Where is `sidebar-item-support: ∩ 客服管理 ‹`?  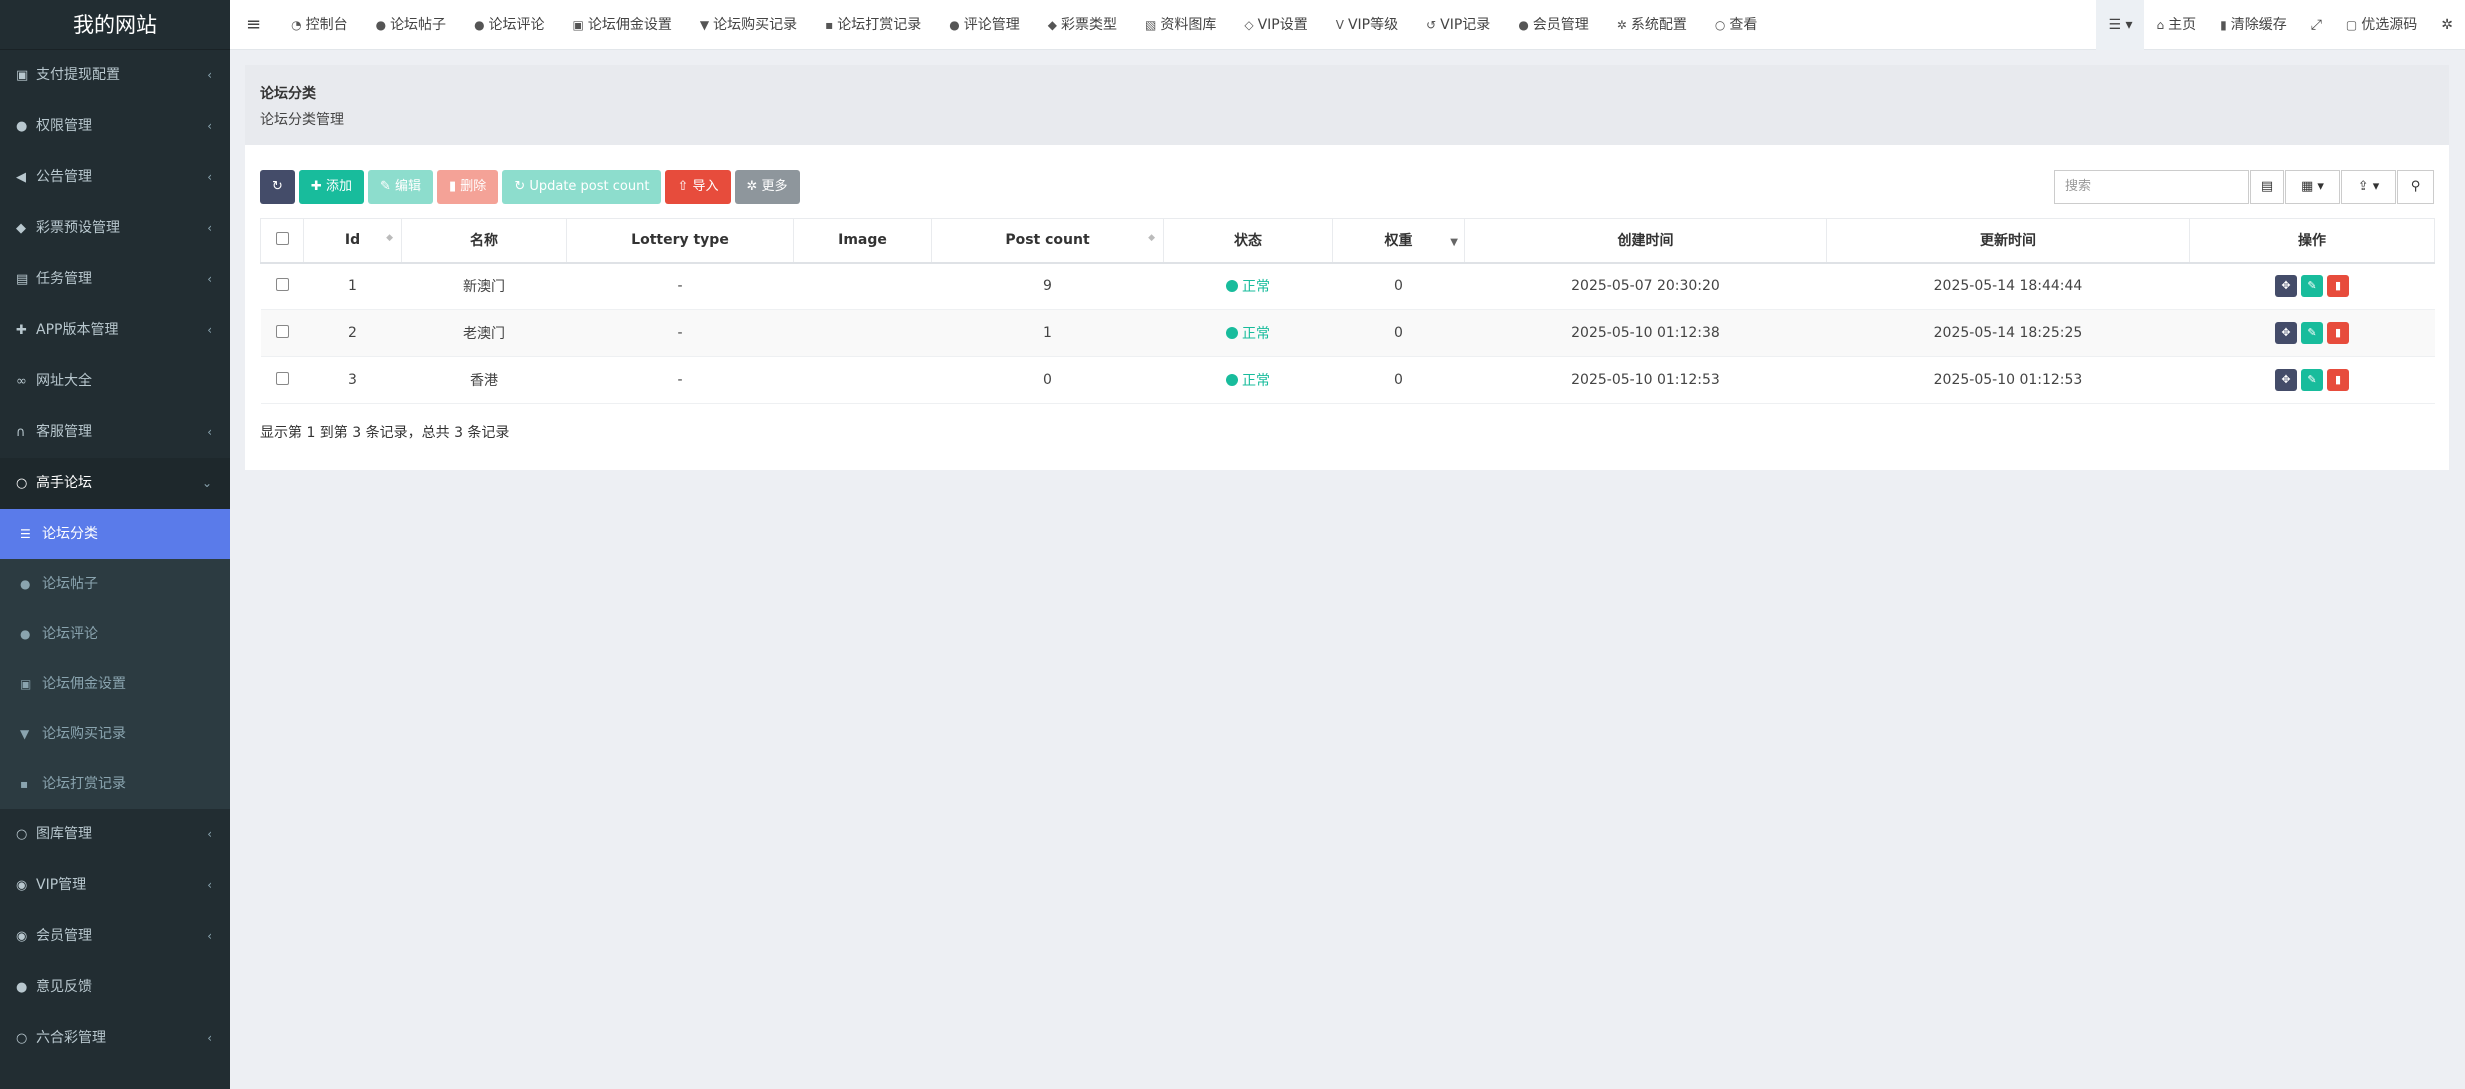 sidebar-item-support: ∩ 客服管理 ‹ is located at coordinates (115, 432).